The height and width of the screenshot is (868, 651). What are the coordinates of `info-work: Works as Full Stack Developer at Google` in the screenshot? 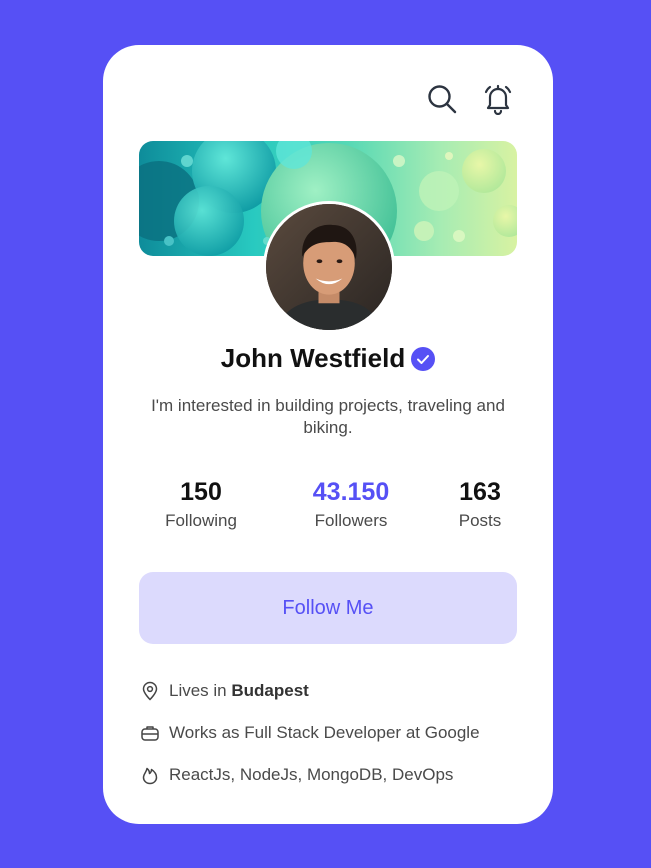 It's located at (310, 733).